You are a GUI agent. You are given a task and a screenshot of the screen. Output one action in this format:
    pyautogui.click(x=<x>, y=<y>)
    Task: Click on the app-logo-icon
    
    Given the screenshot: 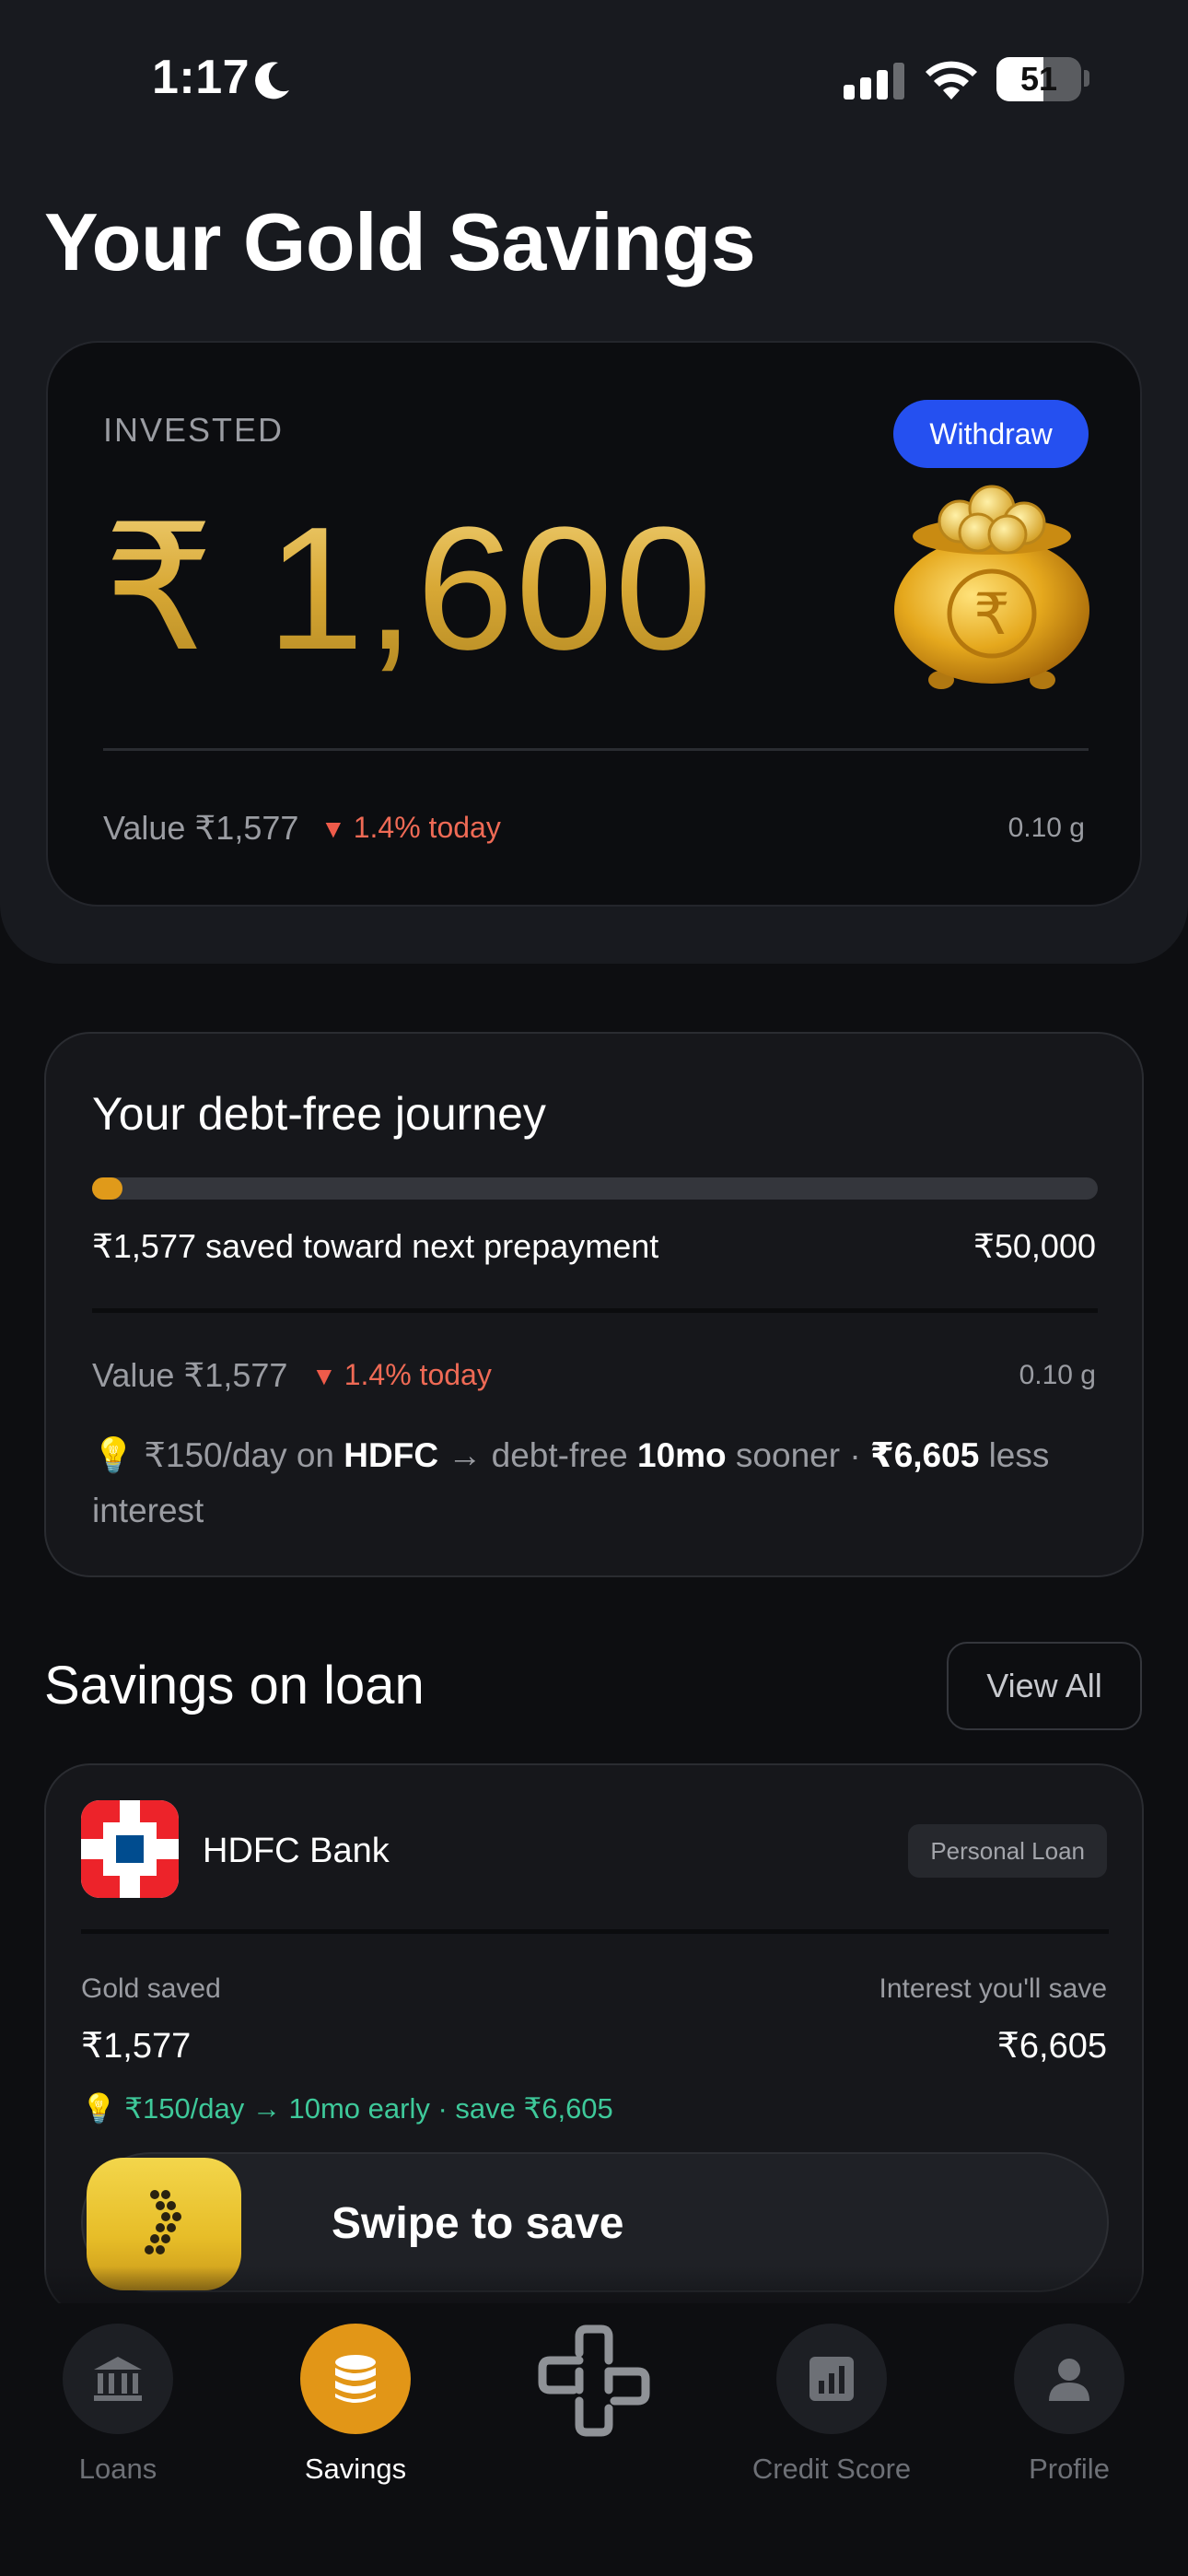 What is the action you would take?
    pyautogui.click(x=594, y=2380)
    